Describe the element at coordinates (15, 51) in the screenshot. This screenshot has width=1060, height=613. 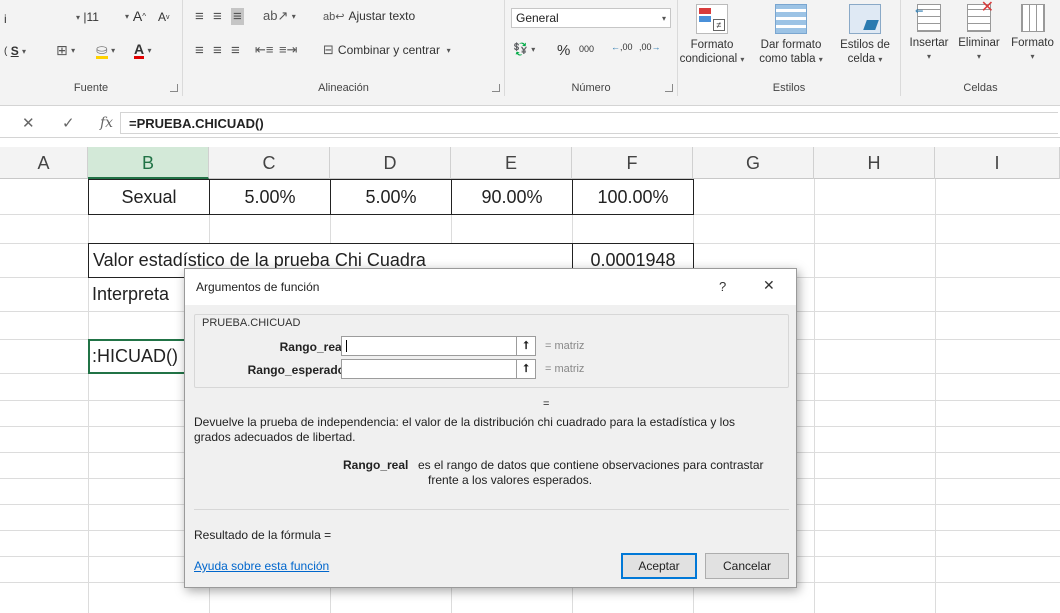
I see `underline-button: ( S ▾` at that location.